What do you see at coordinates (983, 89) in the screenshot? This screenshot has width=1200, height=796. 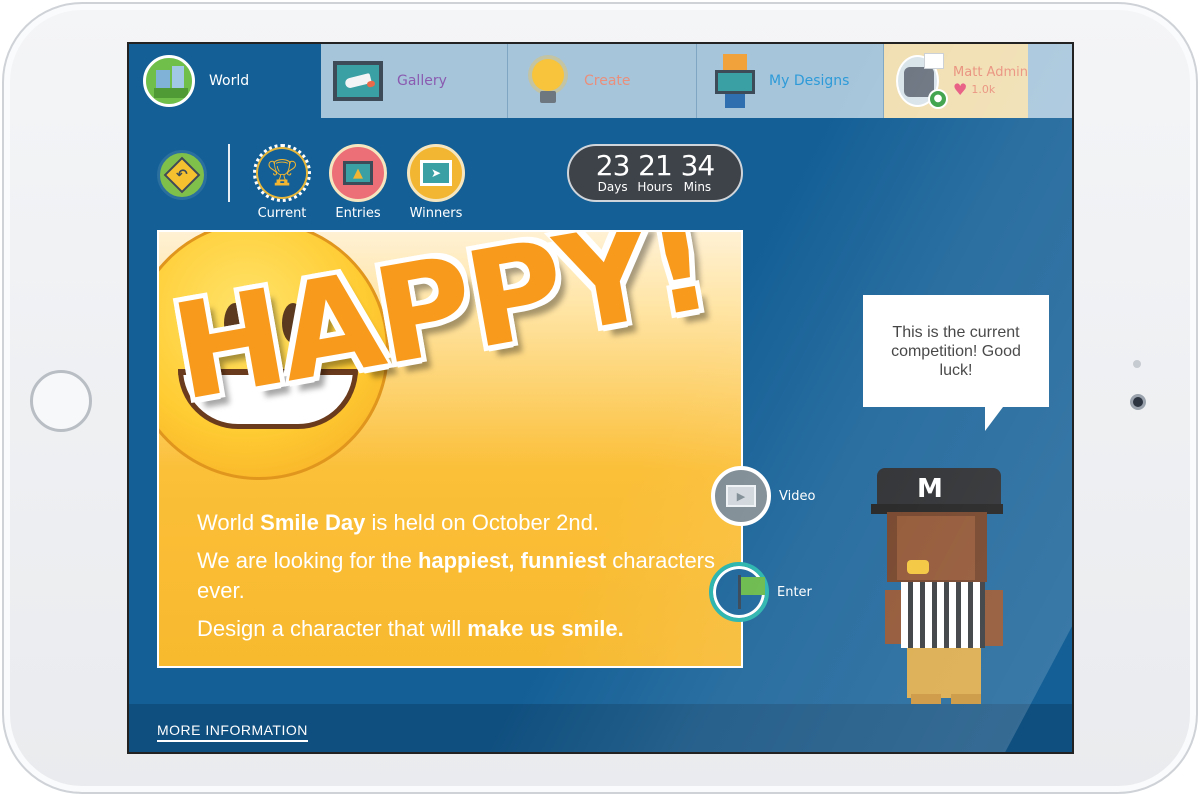 I see `likes-count: 1.0k` at bounding box center [983, 89].